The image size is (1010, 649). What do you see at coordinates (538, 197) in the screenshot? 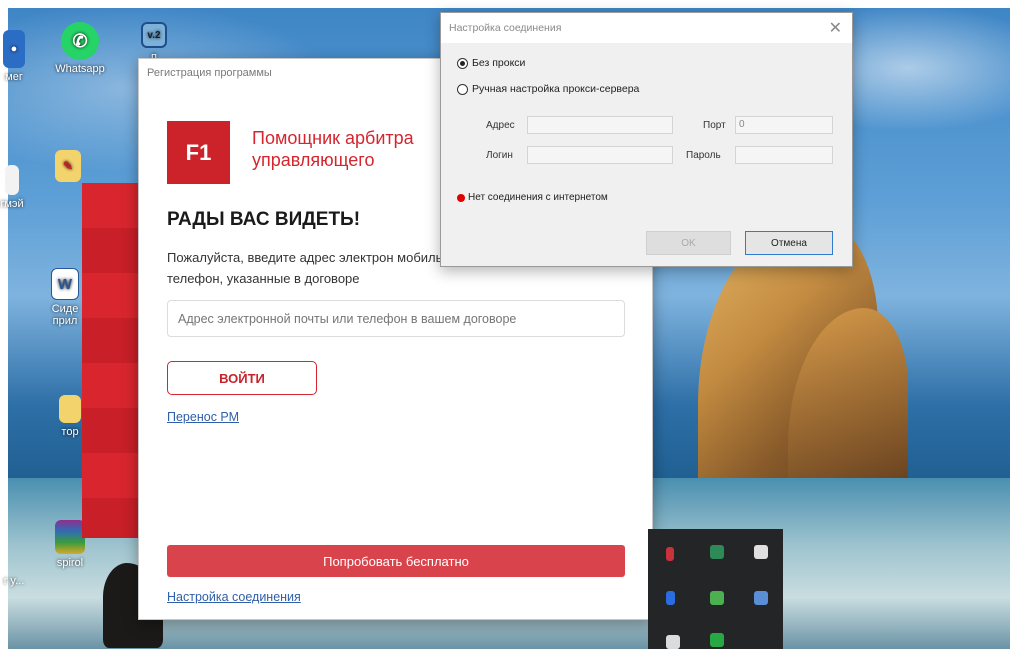
I see `connection-status: Нет соединения с интернетом` at bounding box center [538, 197].